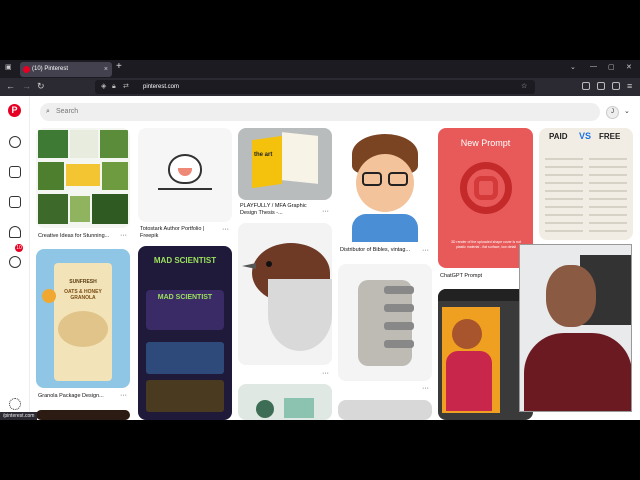  What do you see at coordinates (627, 111) in the screenshot?
I see `account-chevron-down-icon: ⌄` at bounding box center [627, 111].